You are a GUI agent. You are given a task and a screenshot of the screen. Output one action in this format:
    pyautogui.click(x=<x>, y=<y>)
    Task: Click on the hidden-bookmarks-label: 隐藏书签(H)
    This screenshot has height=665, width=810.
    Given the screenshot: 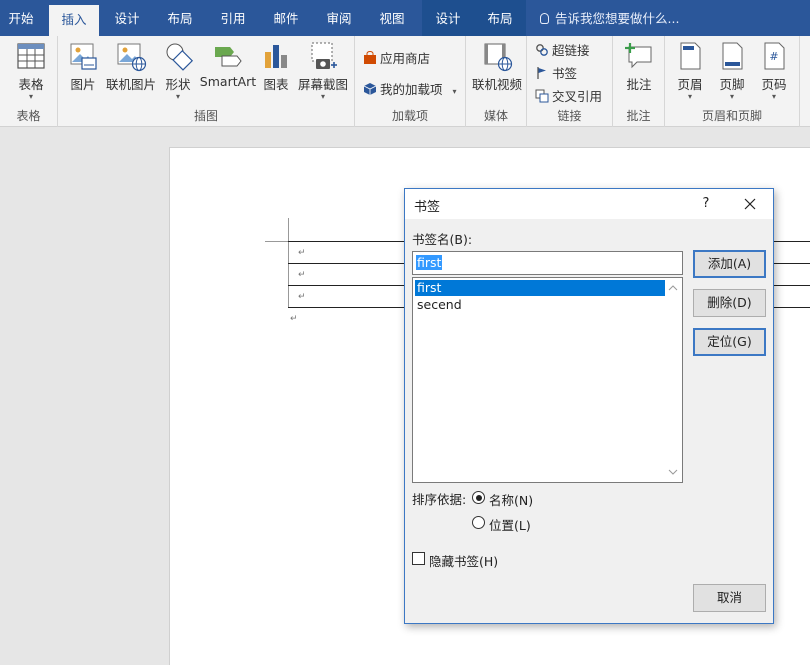 What is the action you would take?
    pyautogui.click(x=463, y=560)
    